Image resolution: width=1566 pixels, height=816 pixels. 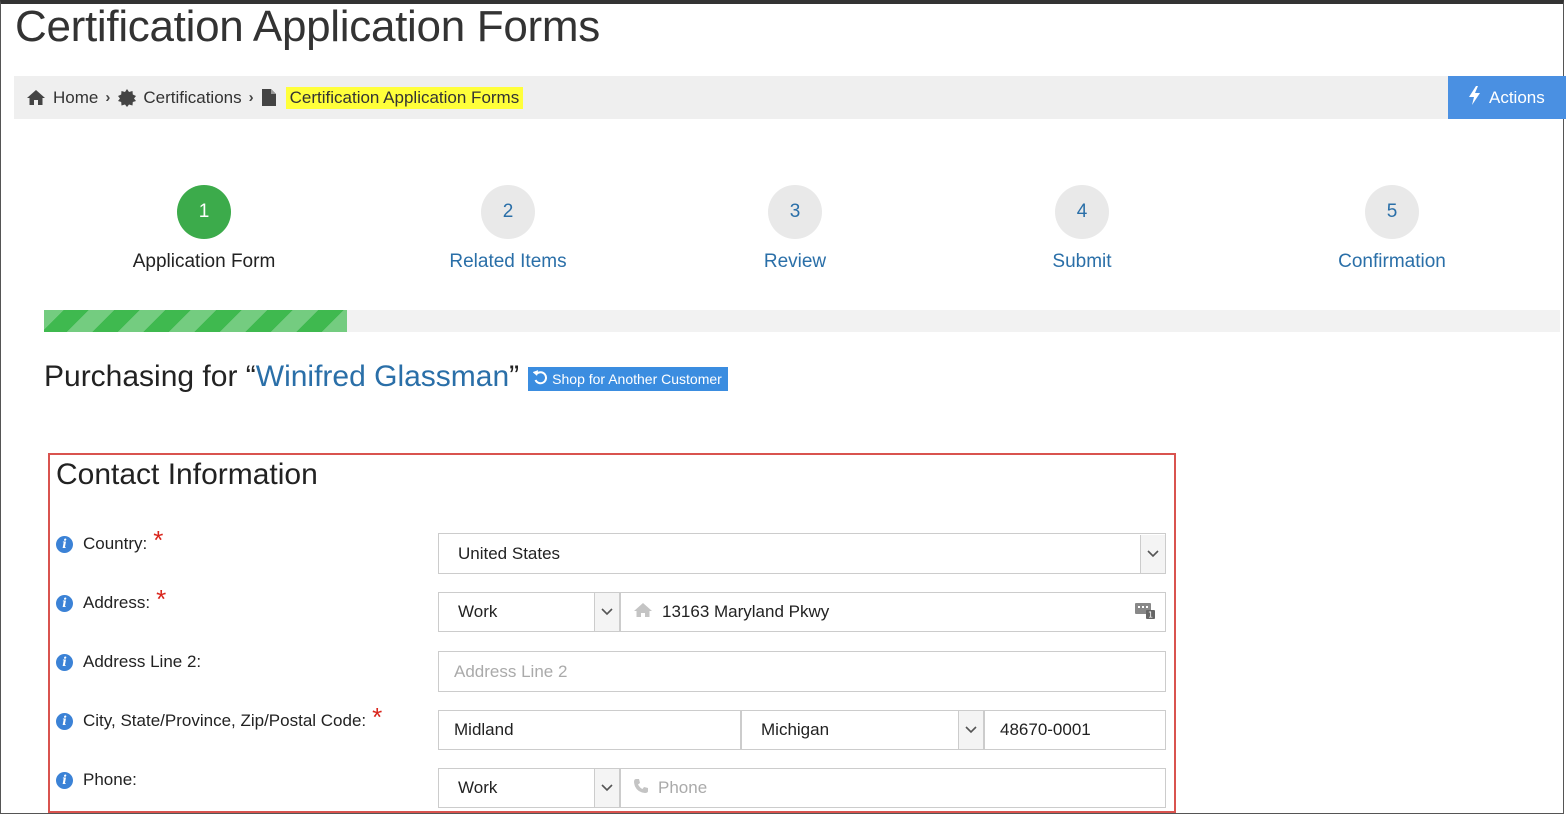 I want to click on breadcrumb-home: Home, so click(x=62, y=98).